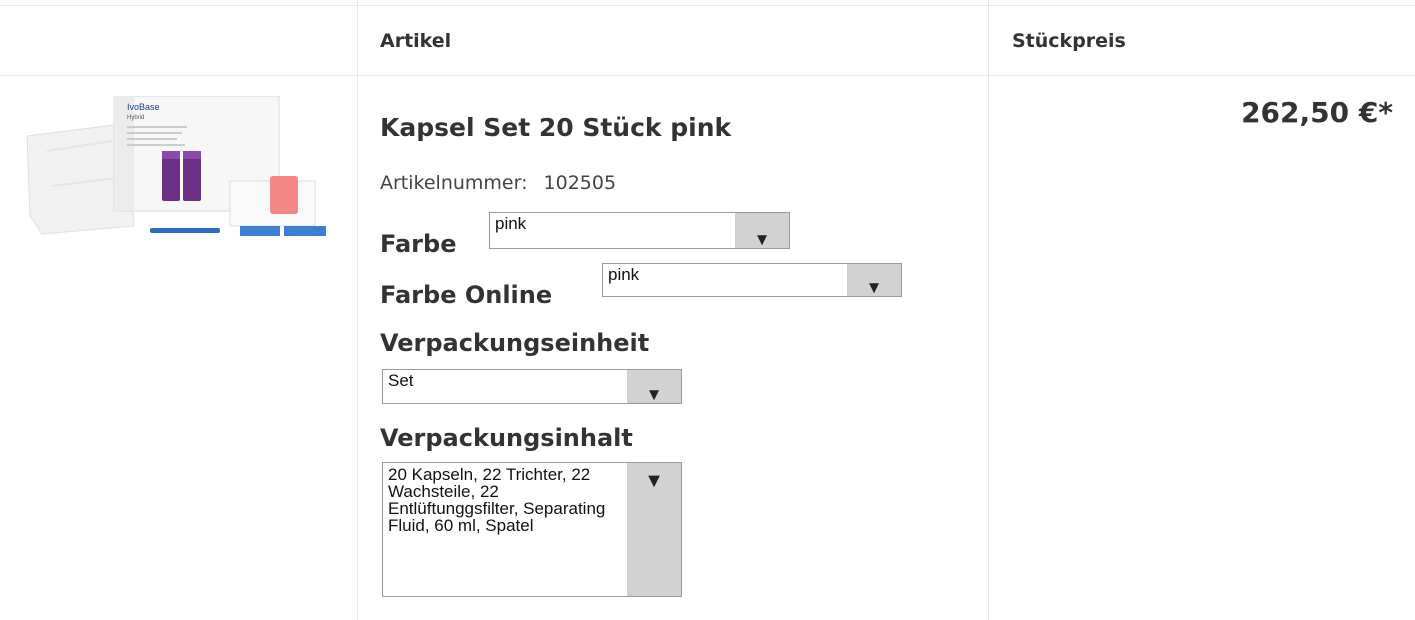 This screenshot has width=1415, height=620. I want to click on farbe-online-select: pink ▼, so click(752, 280).